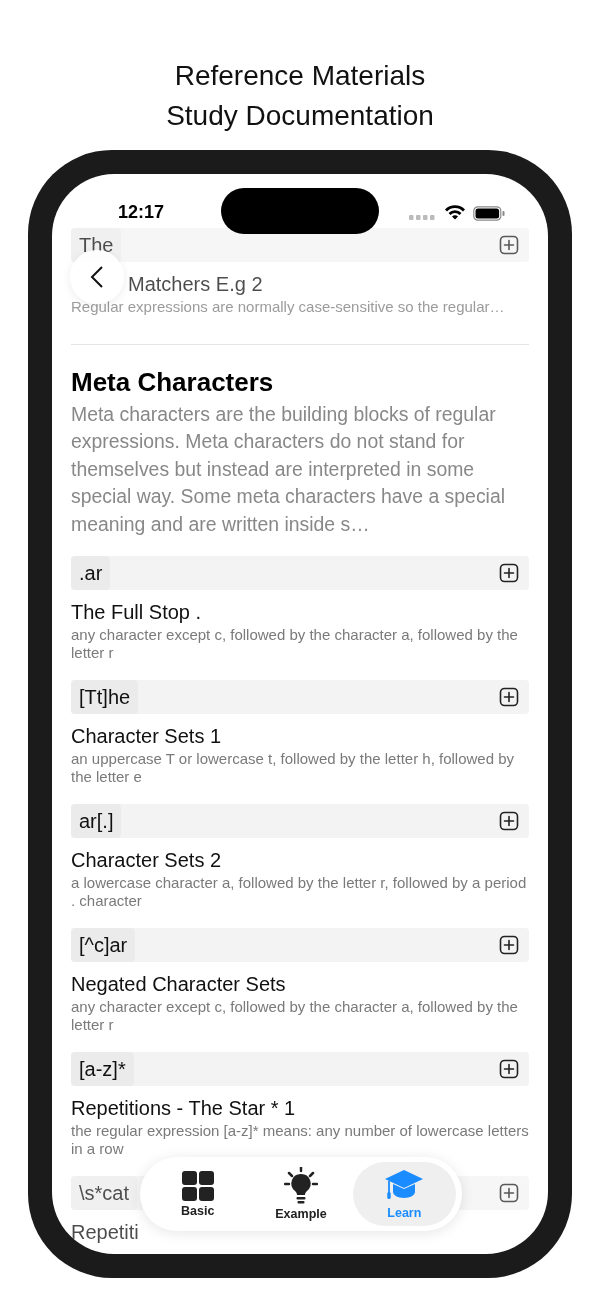  I want to click on cellular-icon, so click(422, 217).